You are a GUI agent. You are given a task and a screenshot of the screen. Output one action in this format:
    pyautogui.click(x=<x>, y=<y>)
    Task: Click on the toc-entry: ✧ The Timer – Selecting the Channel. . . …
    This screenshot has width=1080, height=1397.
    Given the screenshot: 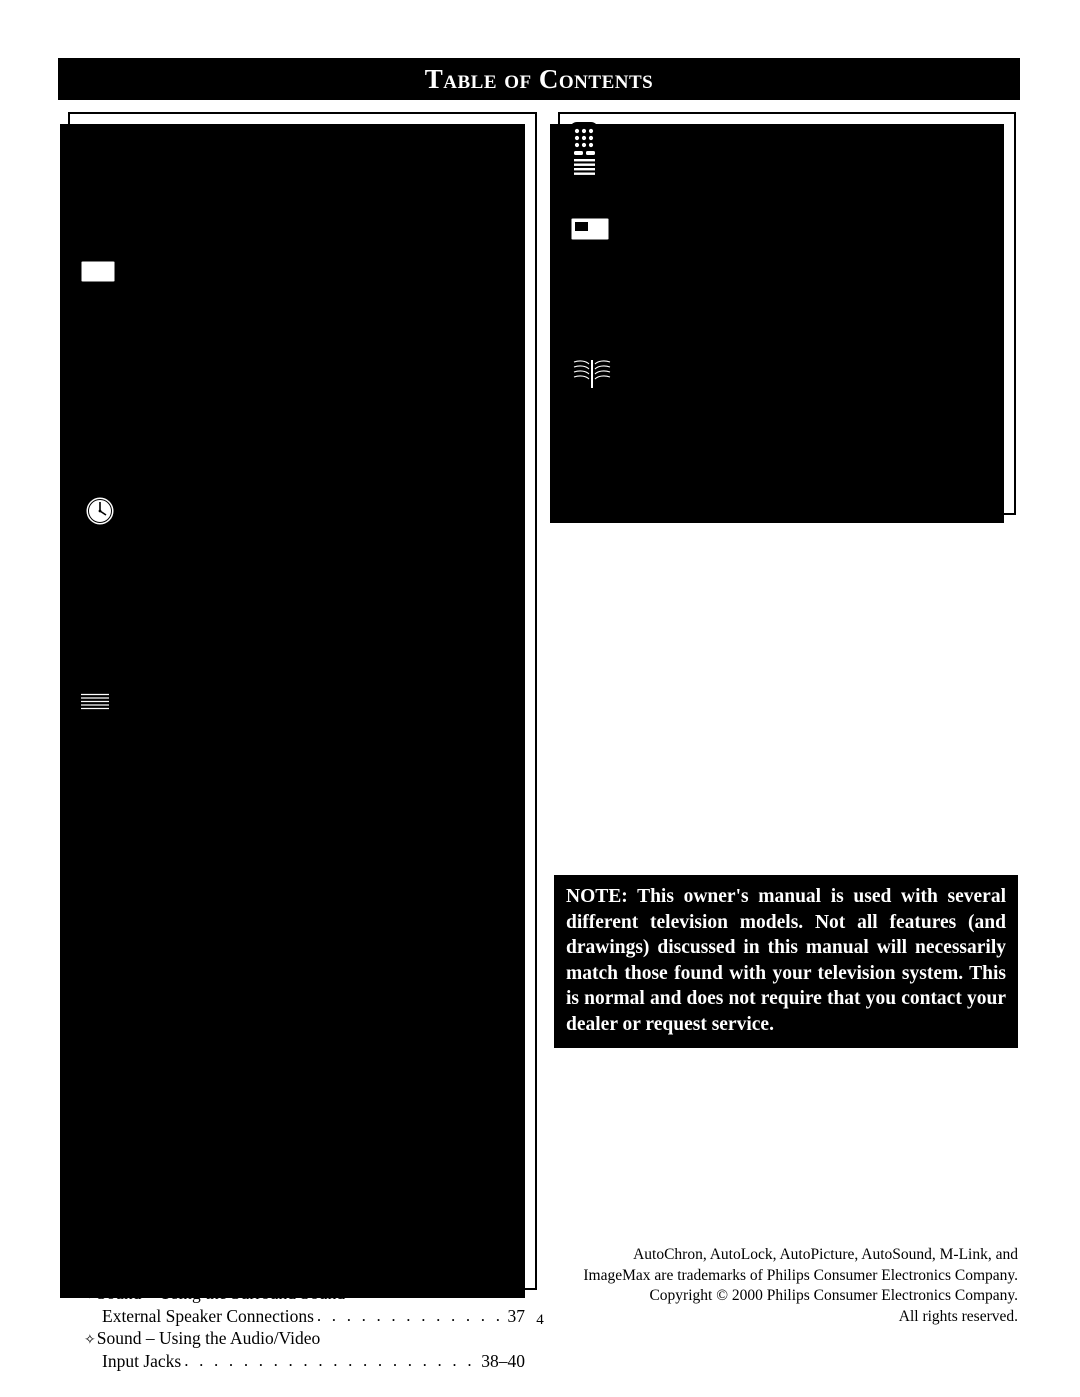 What is the action you would take?
    pyautogui.click(x=304, y=590)
    